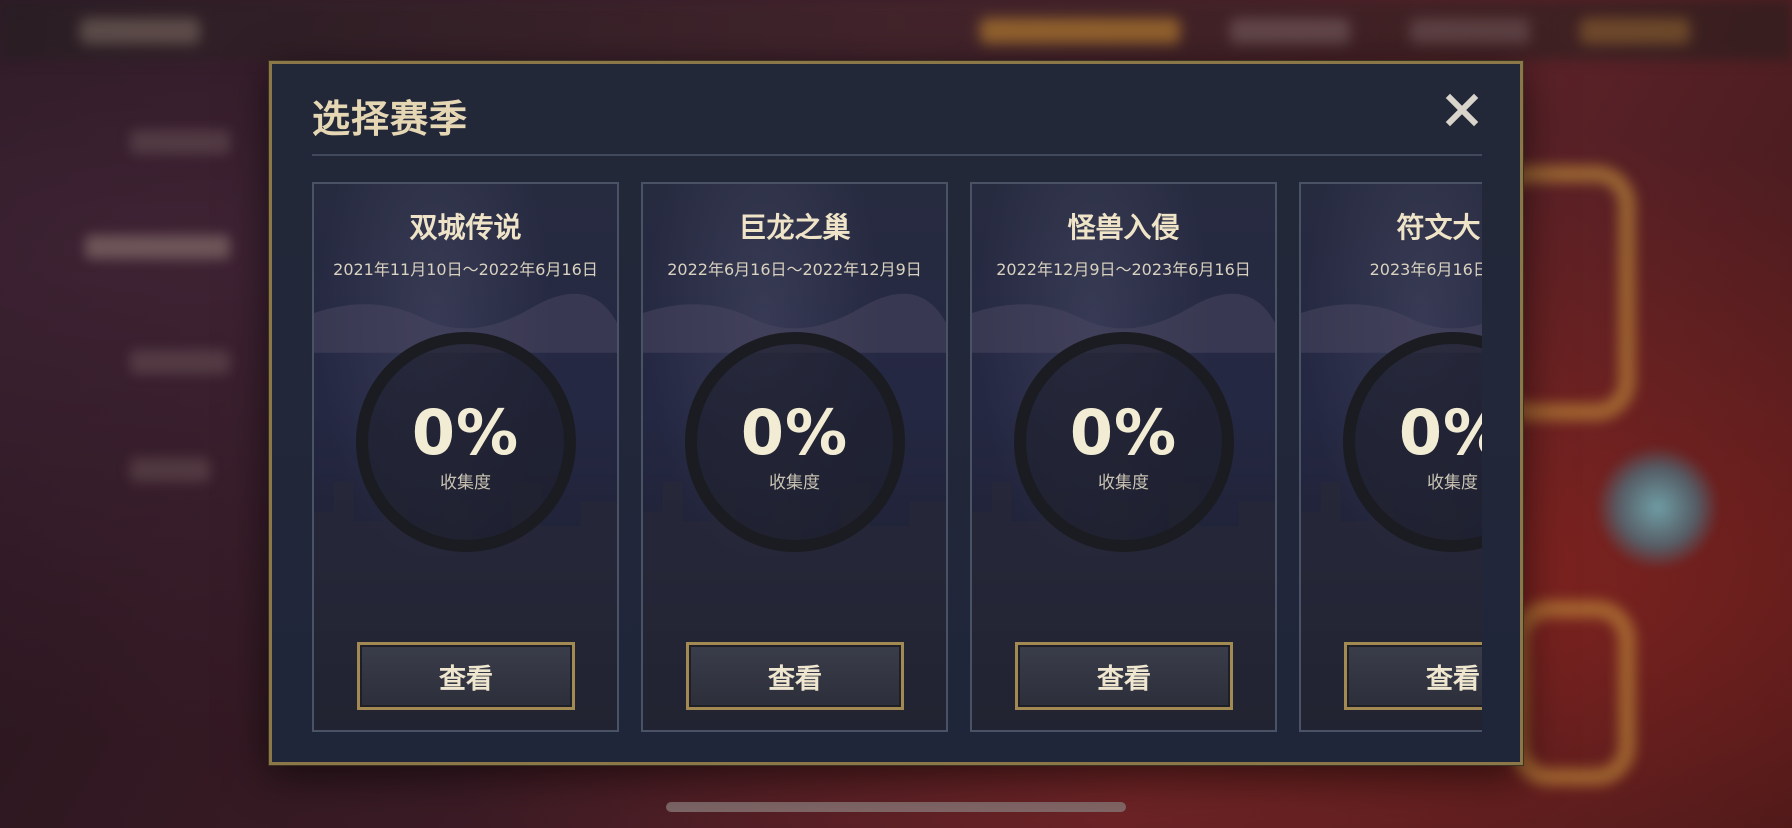  What do you see at coordinates (896, 807) in the screenshot?
I see `home-indicator` at bounding box center [896, 807].